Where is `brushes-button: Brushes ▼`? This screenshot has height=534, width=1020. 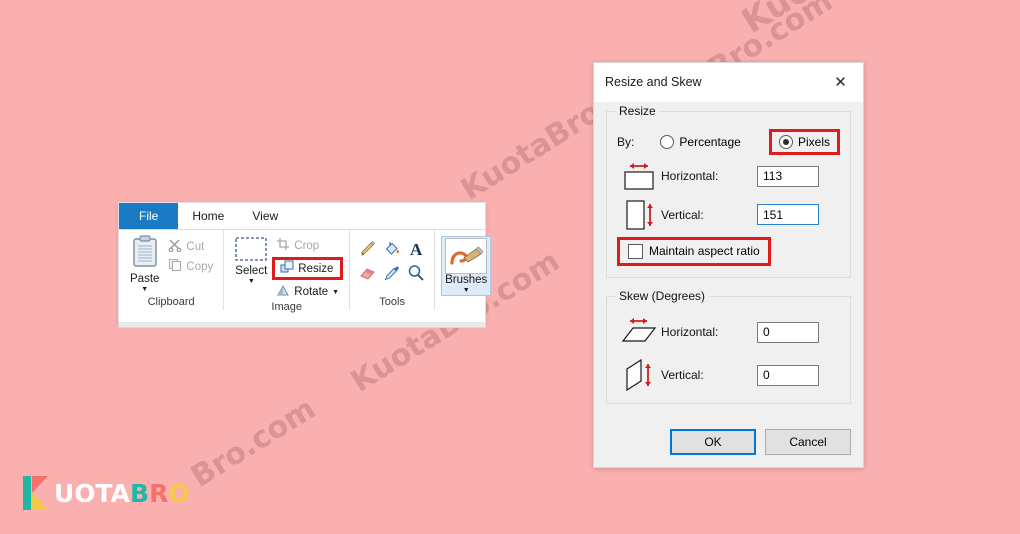
brushes-button: Brushes ▼ is located at coordinates (466, 266).